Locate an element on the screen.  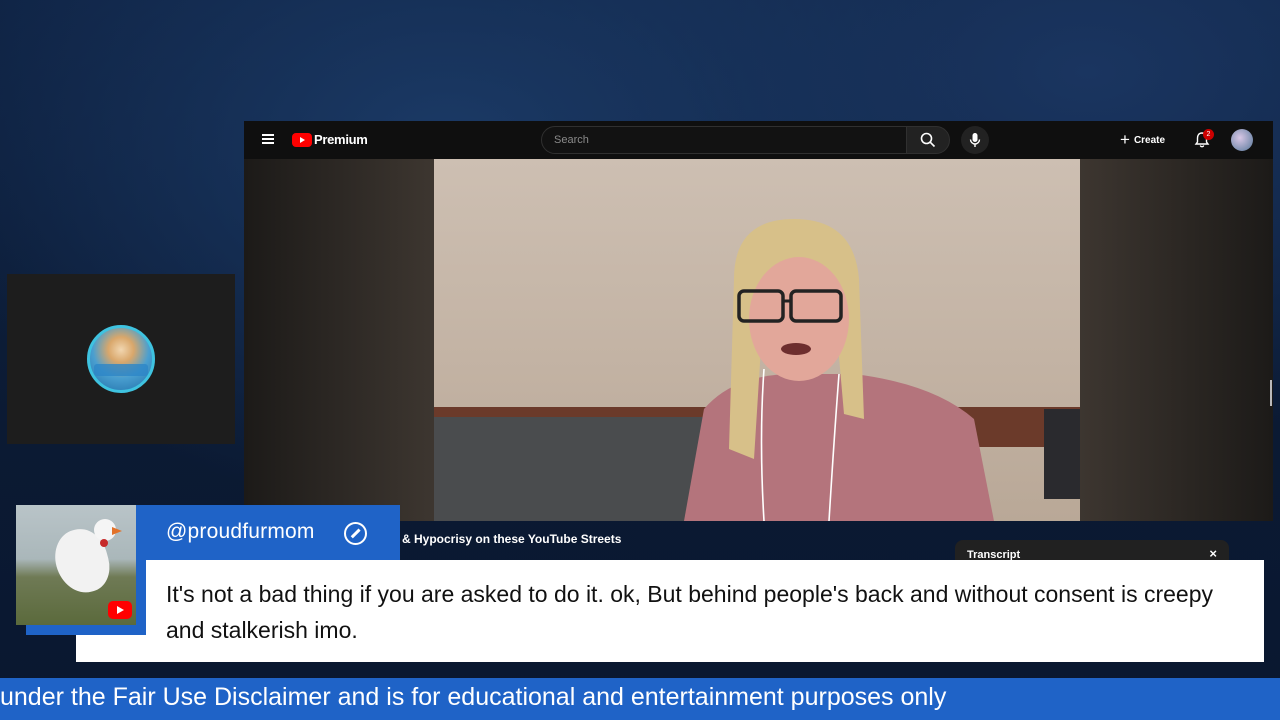
youtube-topbar: Premium Search + Create 2 is located at coordinates (758, 140).